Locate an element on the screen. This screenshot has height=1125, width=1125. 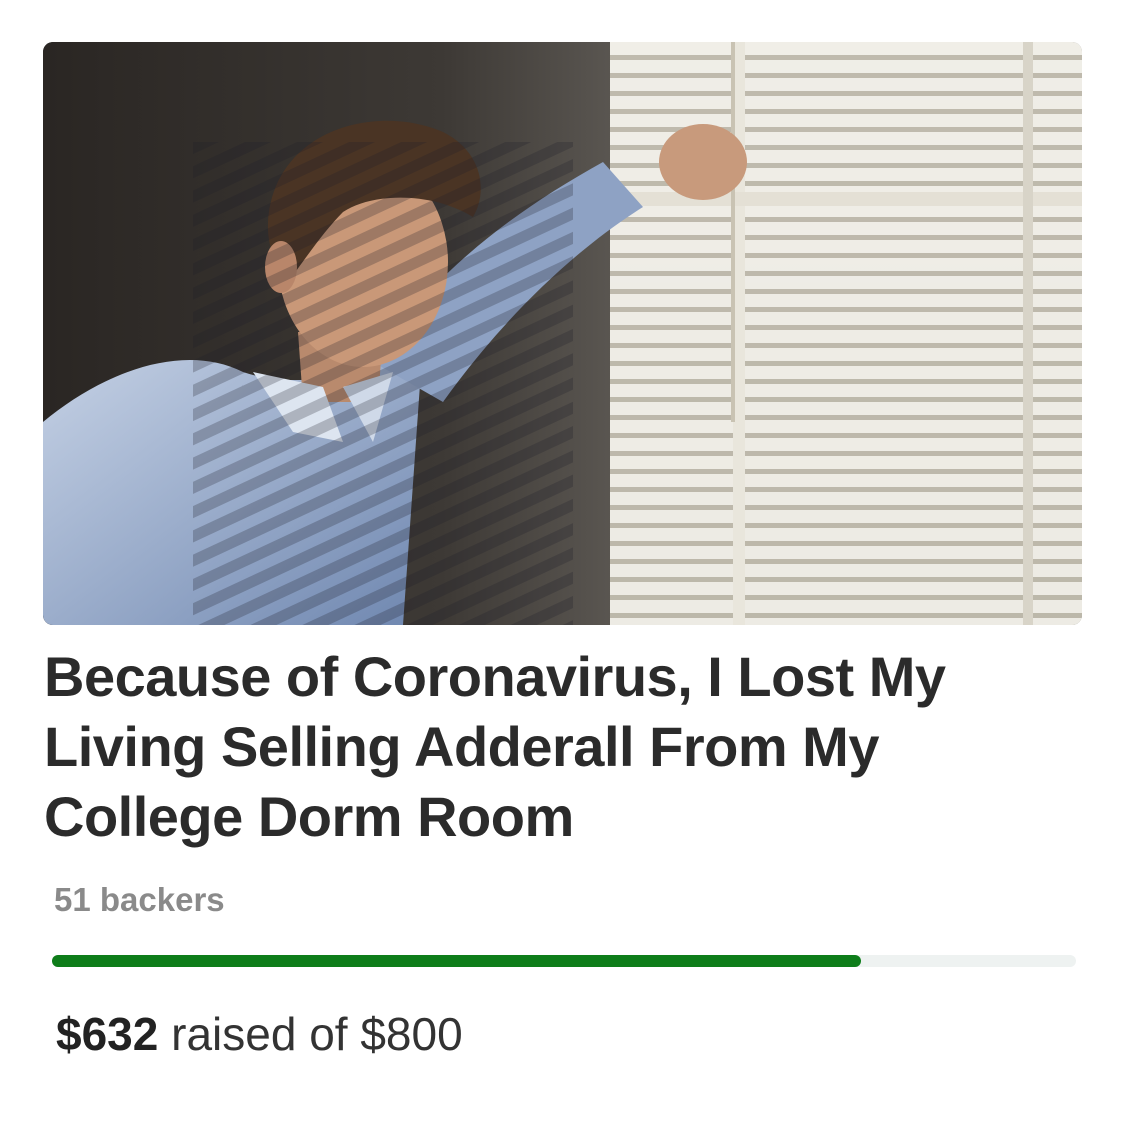
raised-goal-text: raised of $800 is located at coordinates (317, 1034).